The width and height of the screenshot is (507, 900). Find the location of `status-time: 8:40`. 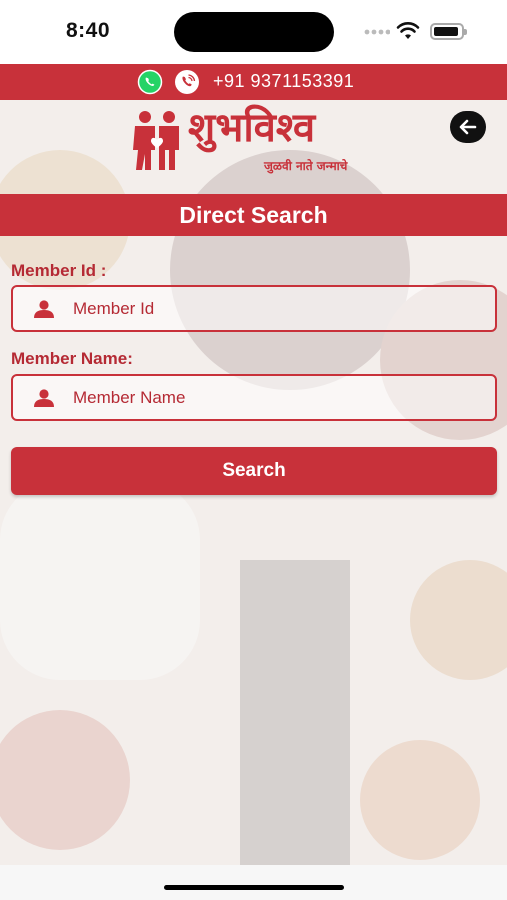

status-time: 8:40 is located at coordinates (88, 30).